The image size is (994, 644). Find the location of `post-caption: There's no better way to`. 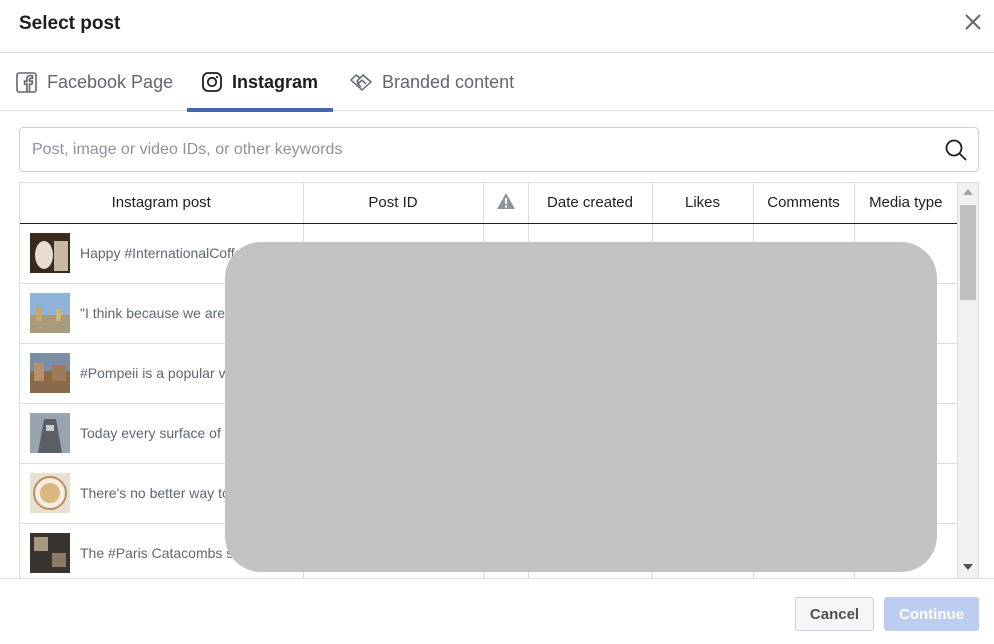

post-caption: There's no better way to is located at coordinates (155, 493).